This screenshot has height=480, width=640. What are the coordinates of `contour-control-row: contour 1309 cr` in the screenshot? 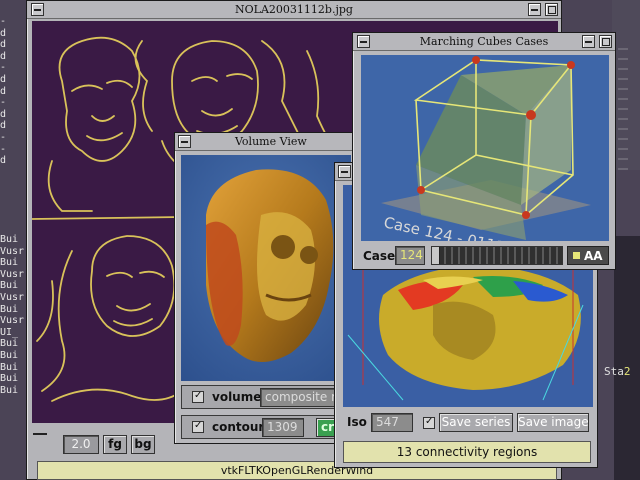 It's located at (266, 427).